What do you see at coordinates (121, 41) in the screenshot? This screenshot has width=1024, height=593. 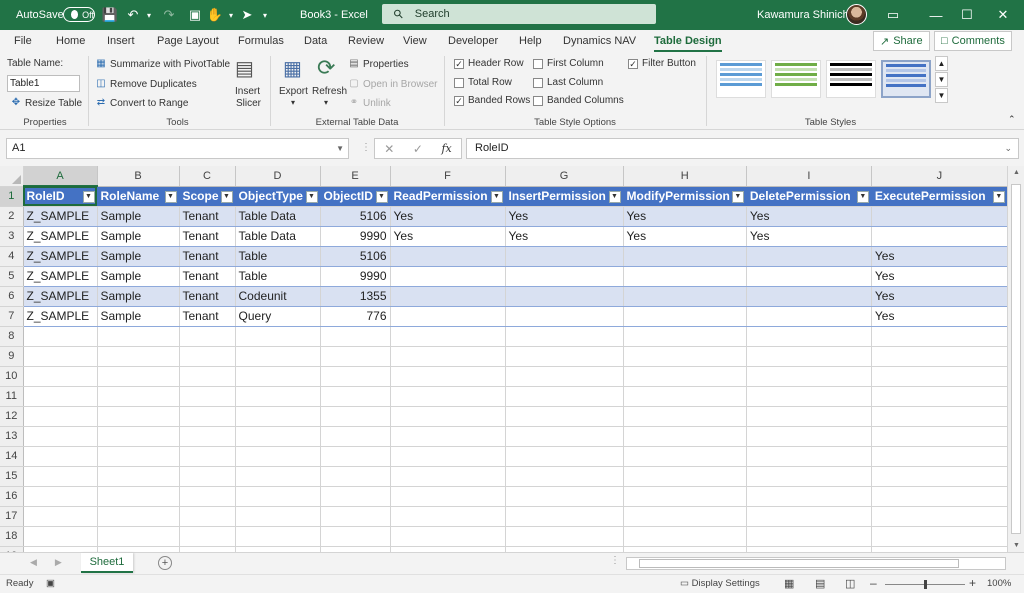 I see `tab-insert: Insert` at bounding box center [121, 41].